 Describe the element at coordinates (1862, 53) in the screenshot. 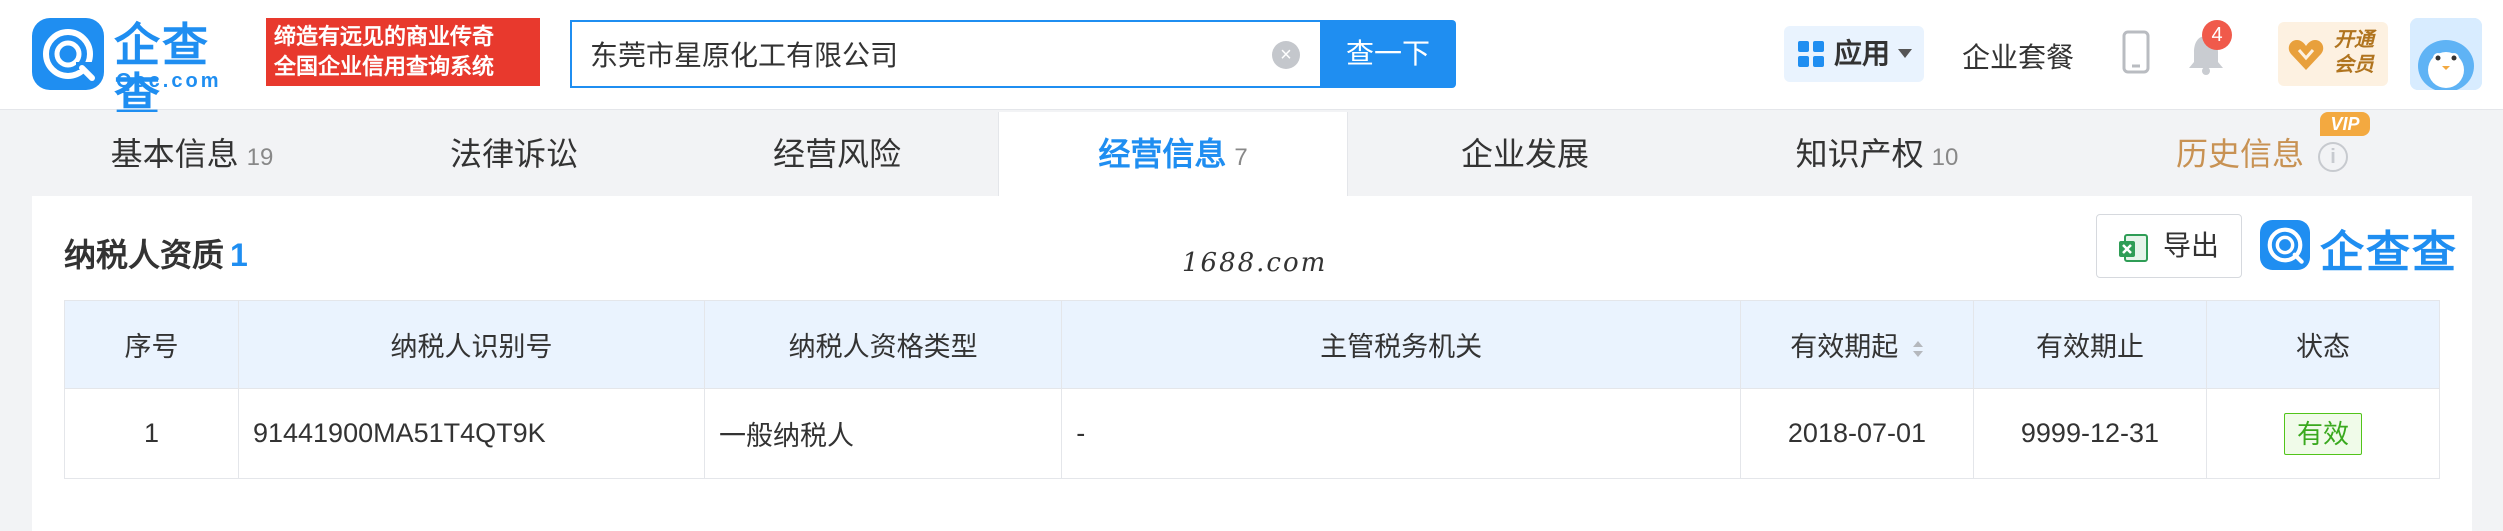

I see `app-menu-label: 应用` at that location.